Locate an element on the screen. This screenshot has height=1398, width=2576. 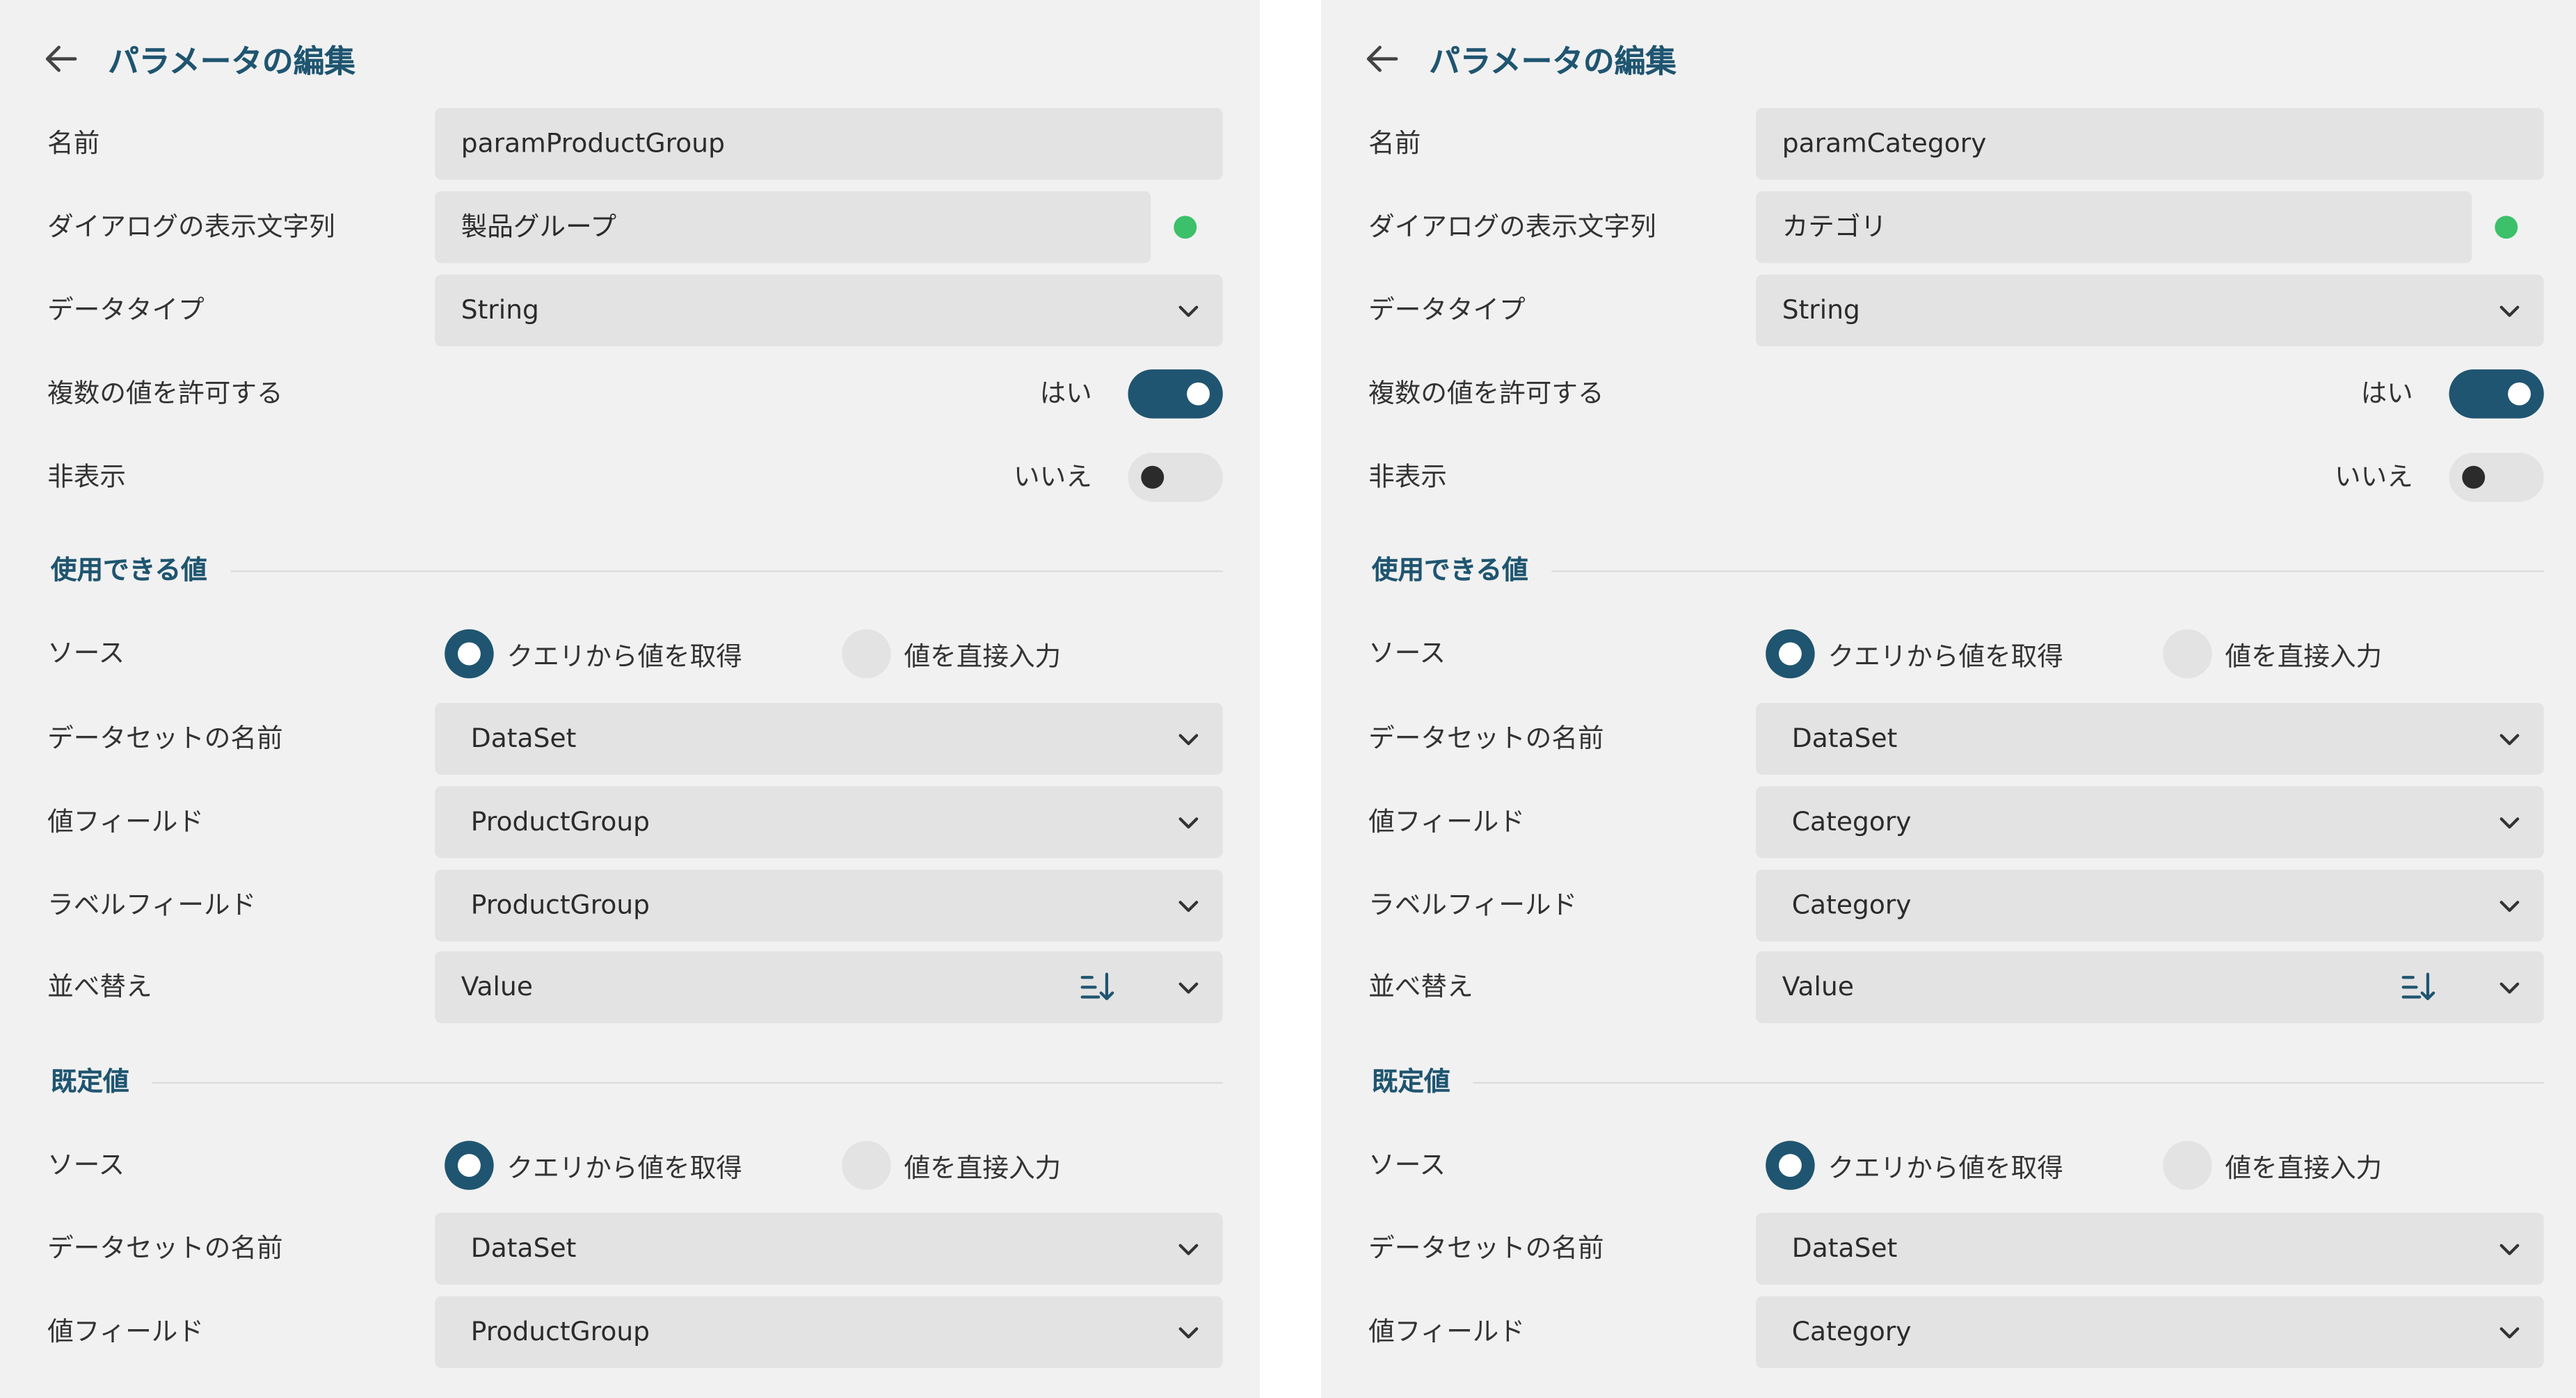
available-dataset-row: データセットの名前 DataSet is located at coordinates (629, 738).